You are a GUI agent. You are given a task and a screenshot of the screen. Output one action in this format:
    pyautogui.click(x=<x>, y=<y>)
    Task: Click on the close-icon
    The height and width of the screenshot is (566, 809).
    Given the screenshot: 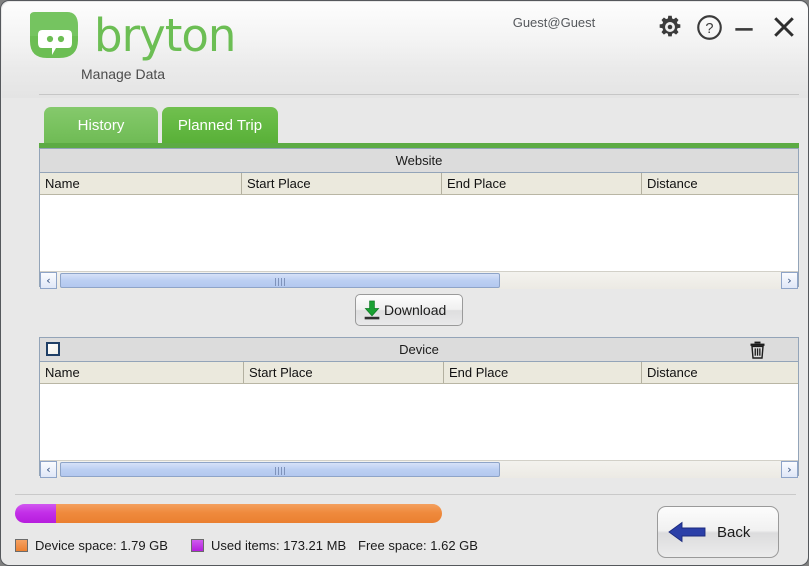 What is the action you would take?
    pyautogui.click(x=784, y=27)
    